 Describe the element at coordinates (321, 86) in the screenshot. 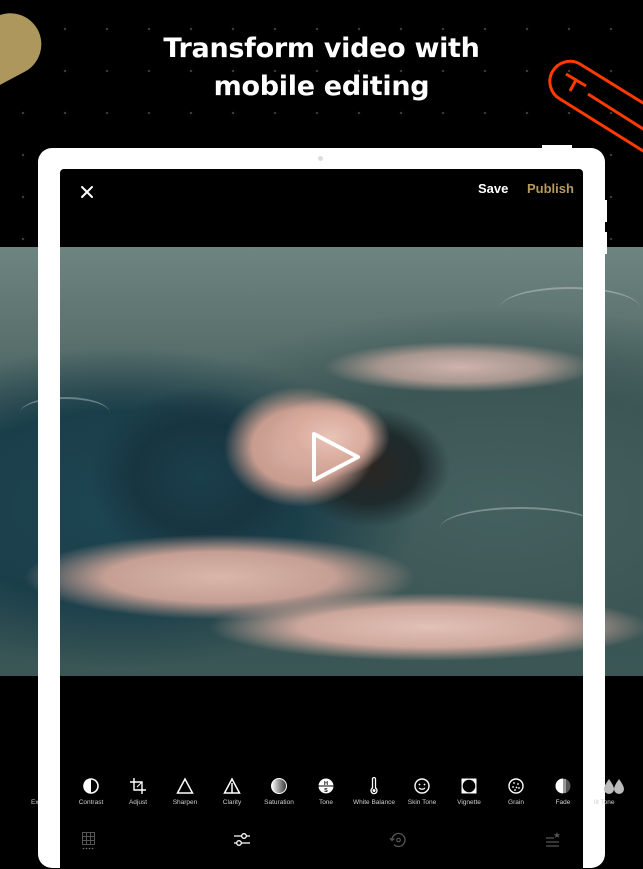

I see `headline-line-2: mobile editing` at that location.